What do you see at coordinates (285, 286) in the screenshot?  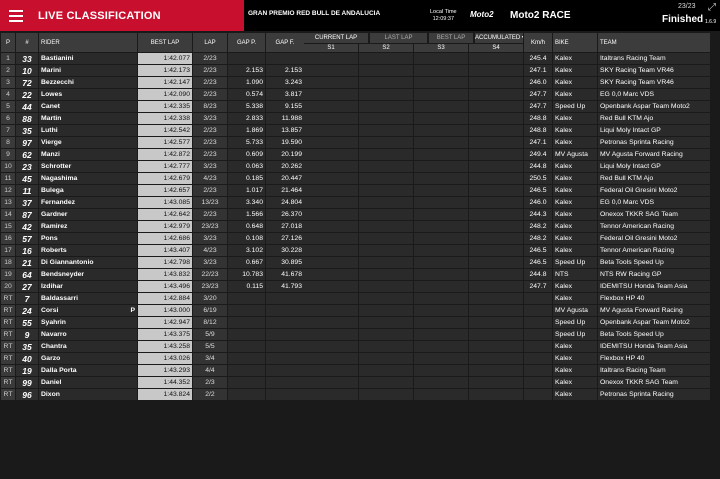 I see `cell-gf: 41.793` at bounding box center [285, 286].